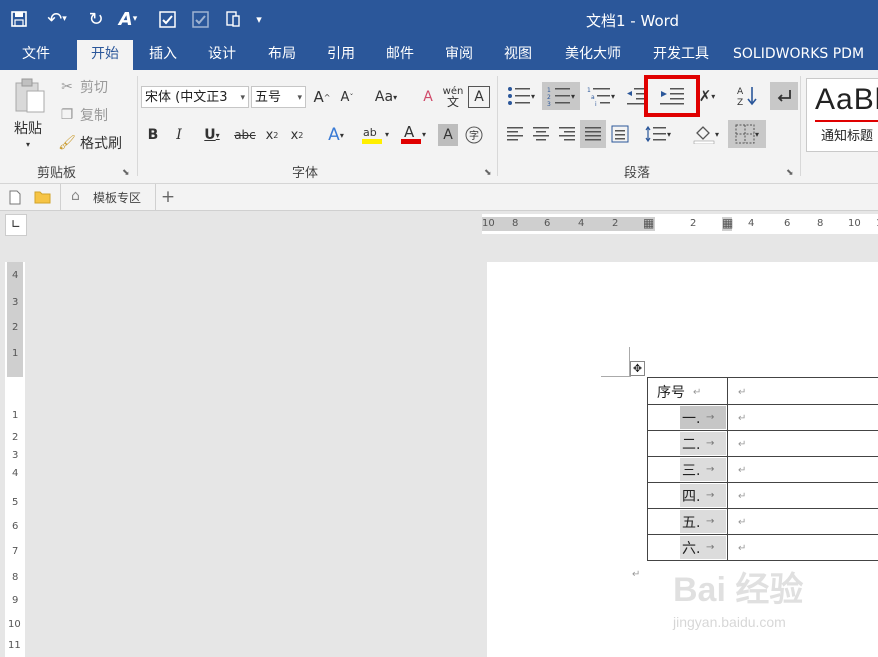  Describe the element at coordinates (846, 99) in the screenshot. I see `style-preview: AaBl` at that location.